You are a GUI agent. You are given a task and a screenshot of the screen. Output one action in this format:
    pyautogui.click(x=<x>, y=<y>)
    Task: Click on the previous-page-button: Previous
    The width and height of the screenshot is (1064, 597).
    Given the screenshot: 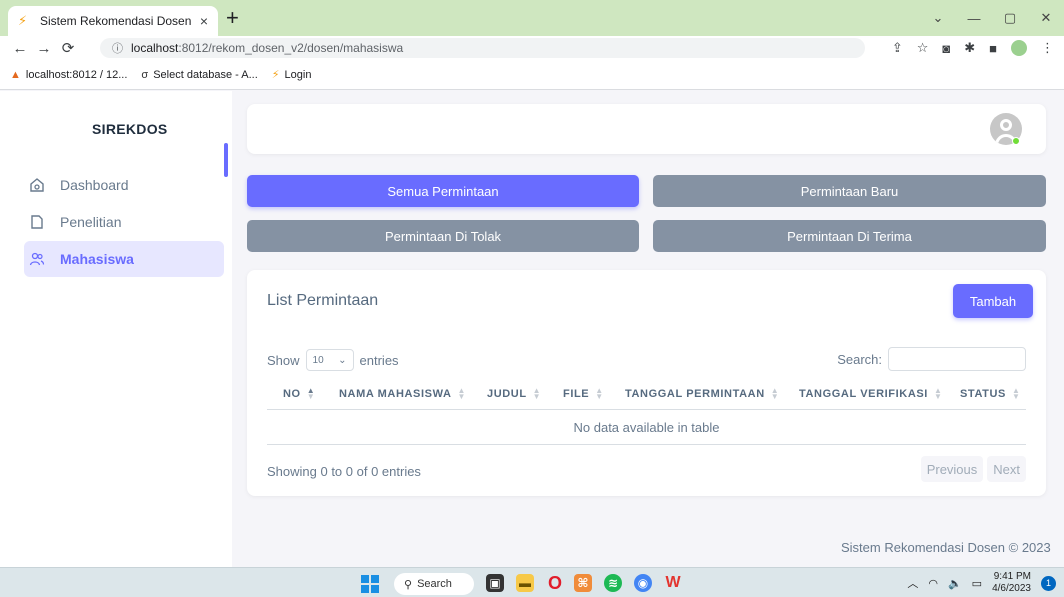 What is the action you would take?
    pyautogui.click(x=952, y=469)
    